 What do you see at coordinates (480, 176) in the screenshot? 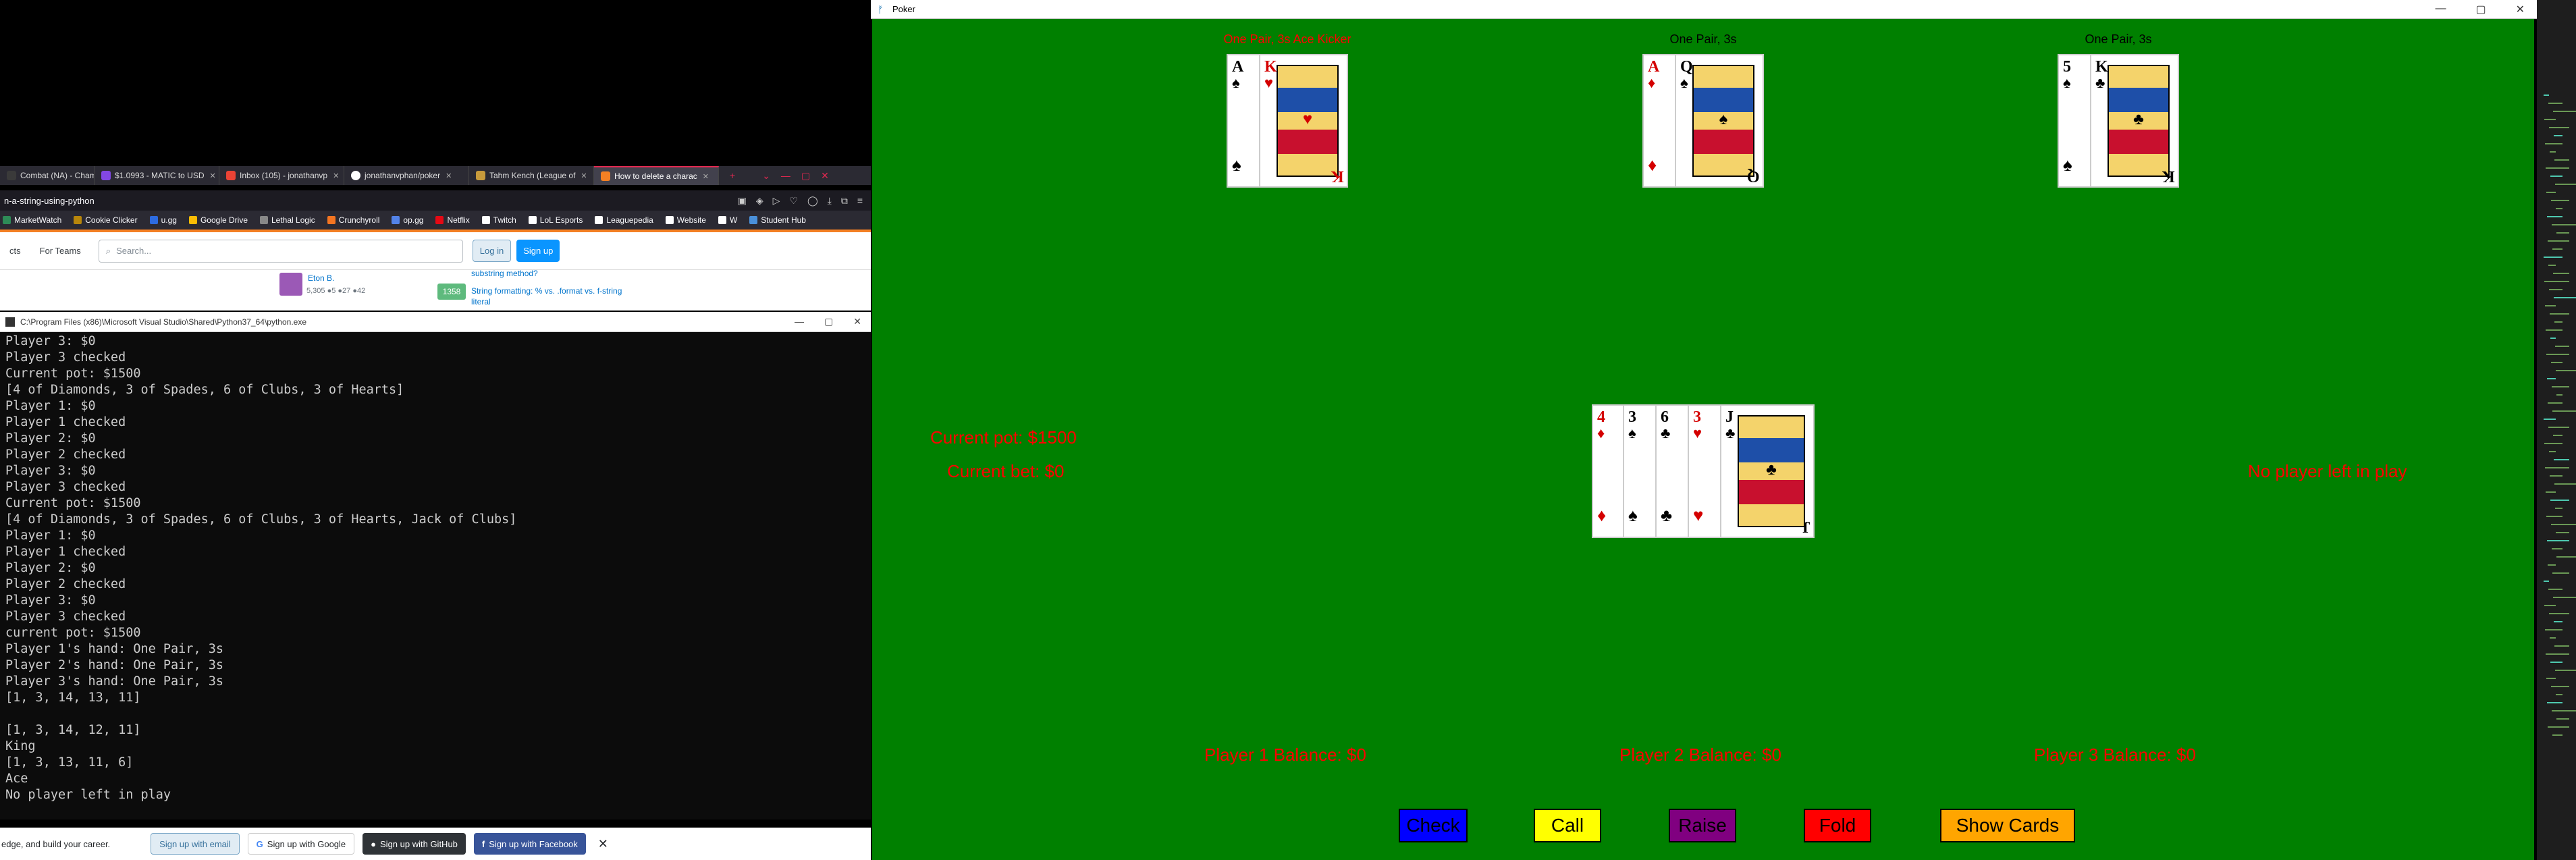
I see `tab-favicon-icon` at bounding box center [480, 176].